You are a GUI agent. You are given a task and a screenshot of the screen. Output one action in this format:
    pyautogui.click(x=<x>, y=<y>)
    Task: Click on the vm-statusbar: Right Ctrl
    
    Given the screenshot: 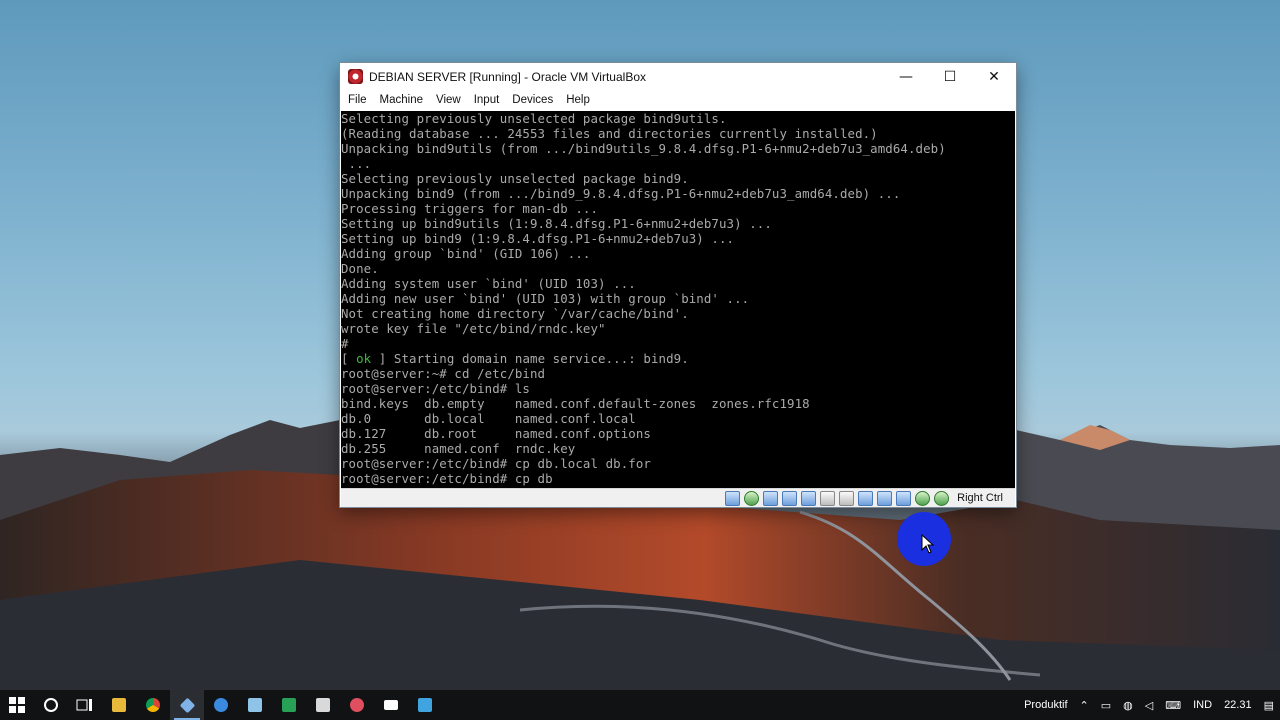 What is the action you would take?
    pyautogui.click(x=678, y=497)
    